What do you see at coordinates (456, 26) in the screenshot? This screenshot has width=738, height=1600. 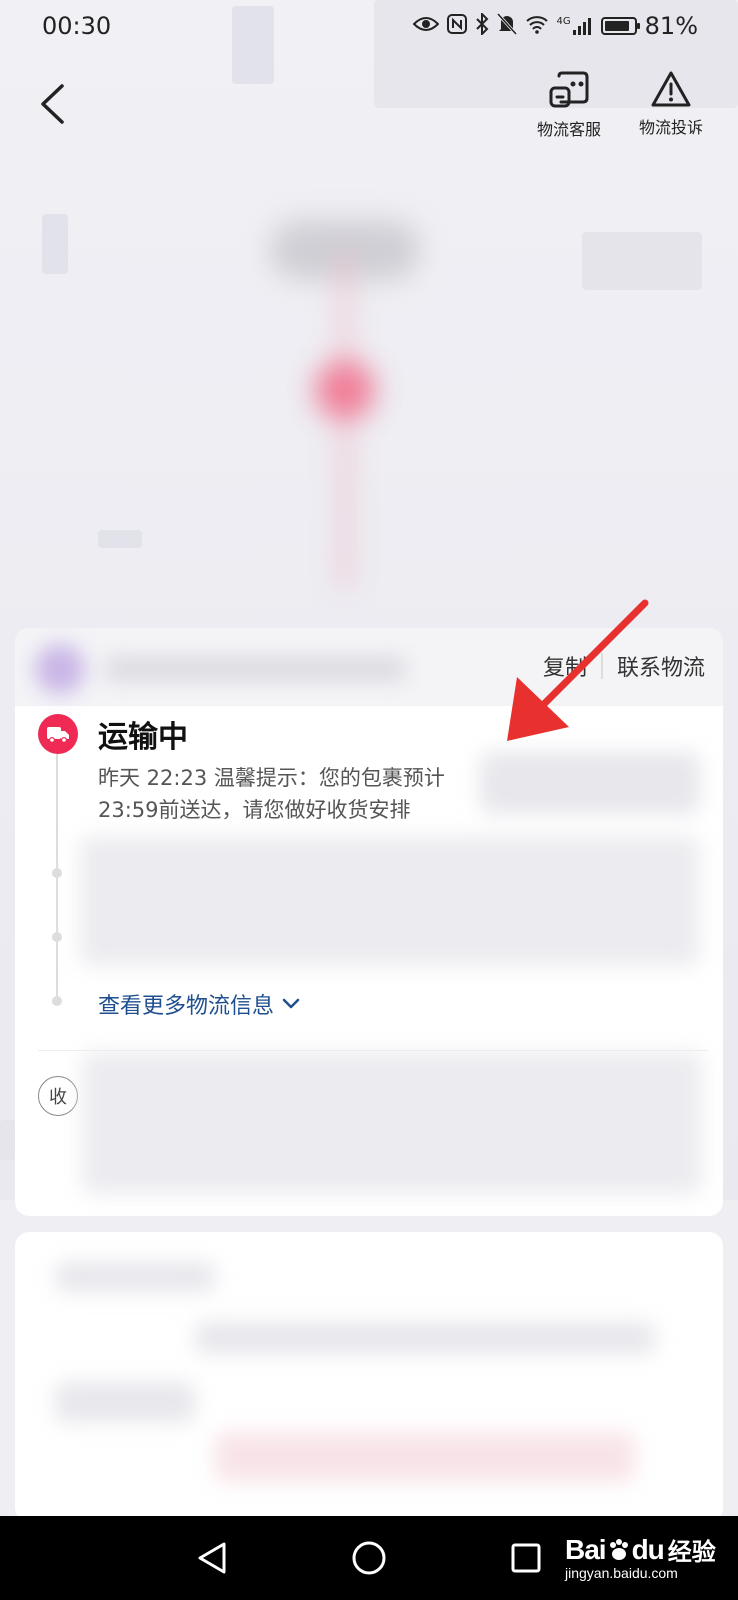 I see `nfc-icon` at bounding box center [456, 26].